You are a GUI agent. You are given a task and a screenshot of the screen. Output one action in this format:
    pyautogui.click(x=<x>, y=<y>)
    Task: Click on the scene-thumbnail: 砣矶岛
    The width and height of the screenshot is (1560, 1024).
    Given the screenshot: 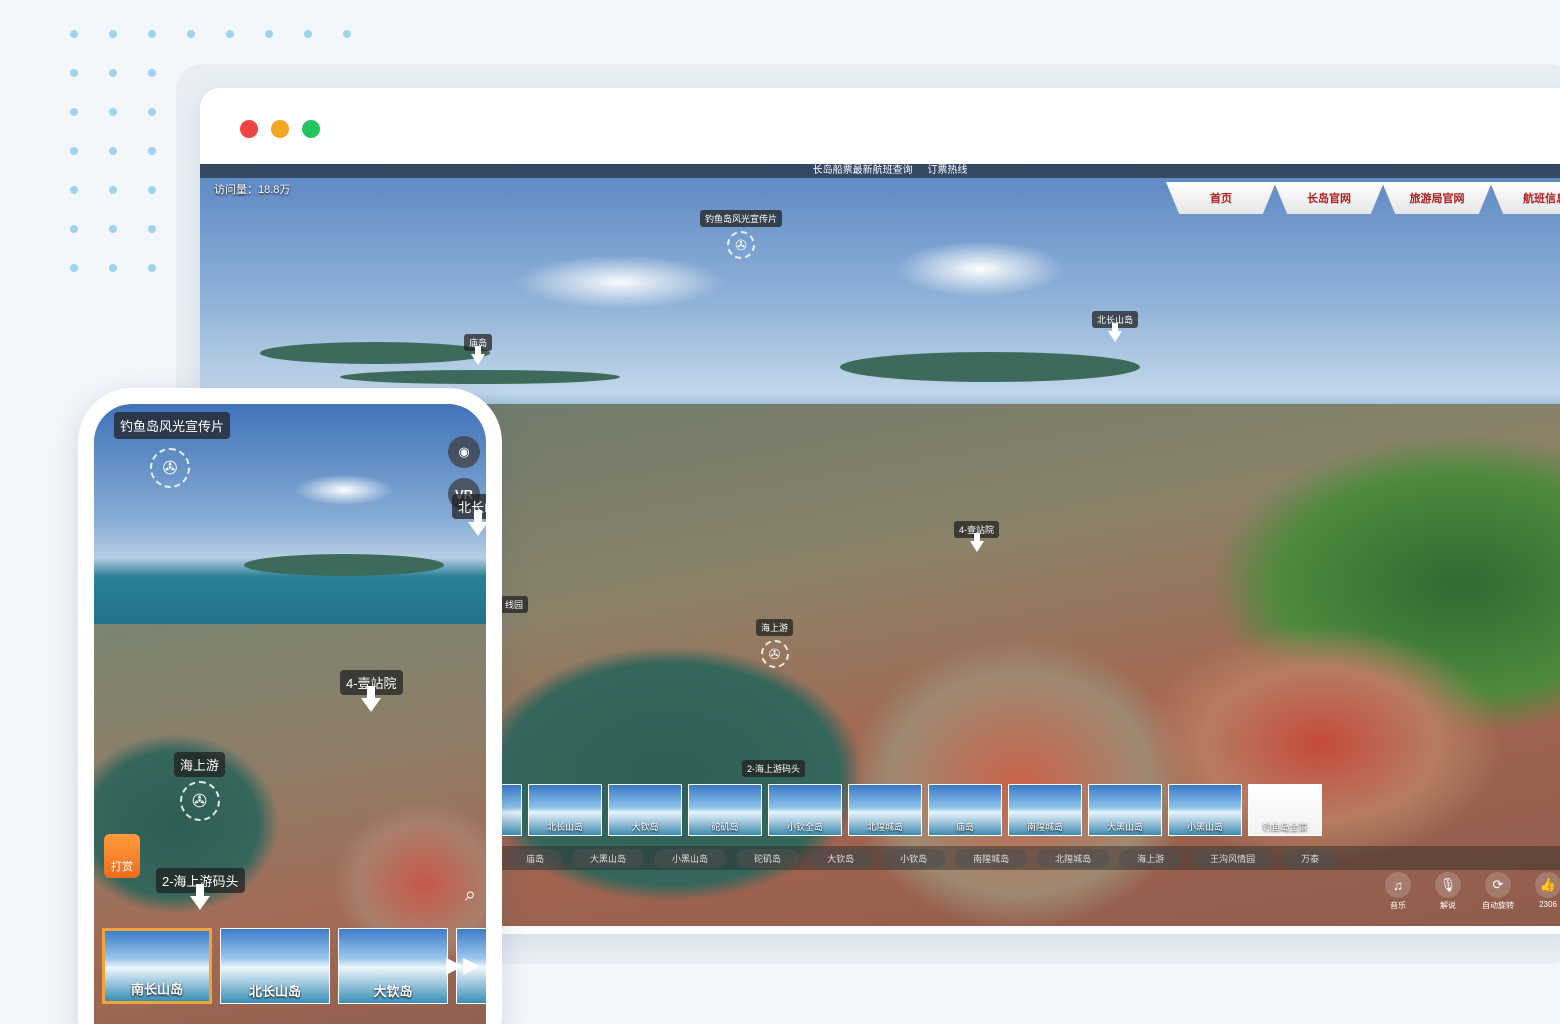 What is the action you would take?
    pyautogui.click(x=725, y=810)
    